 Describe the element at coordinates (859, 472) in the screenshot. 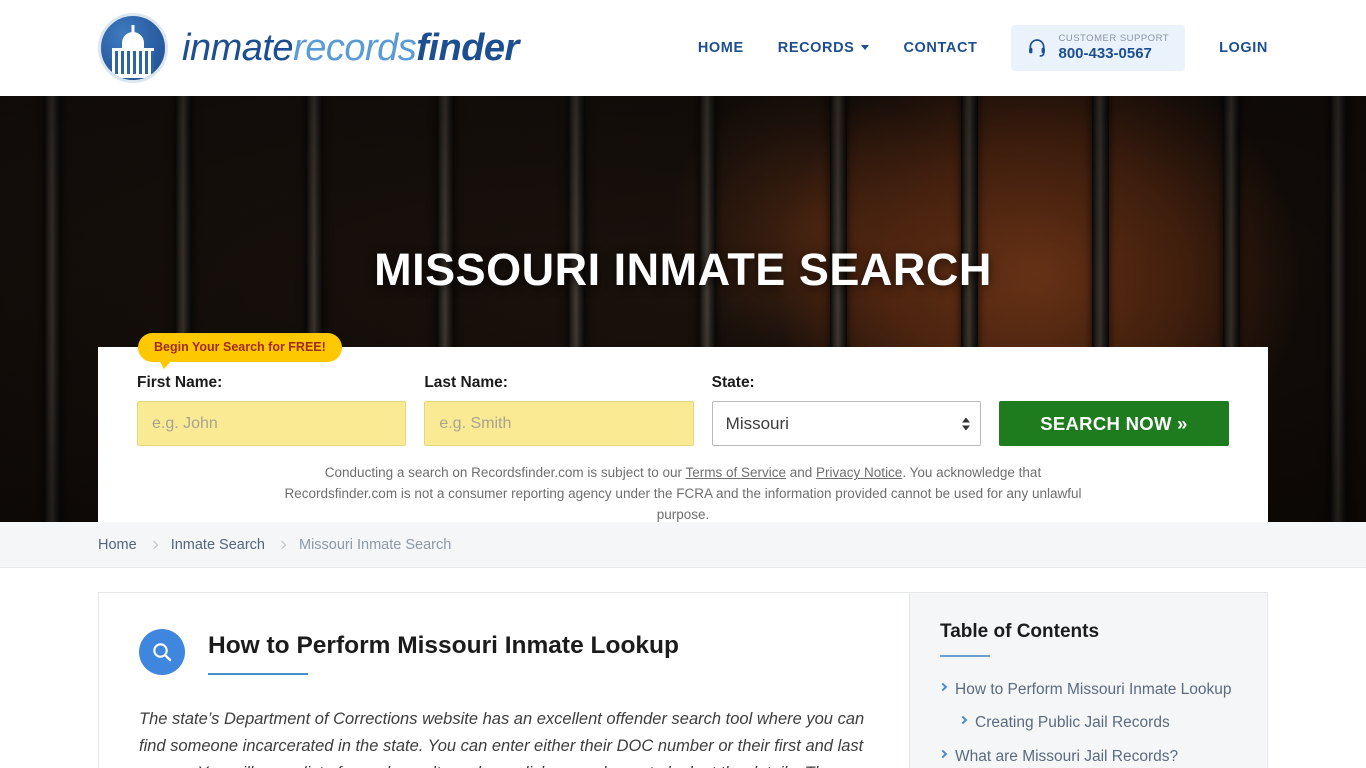

I see `privacy-notice-link: Privacy Notice` at that location.